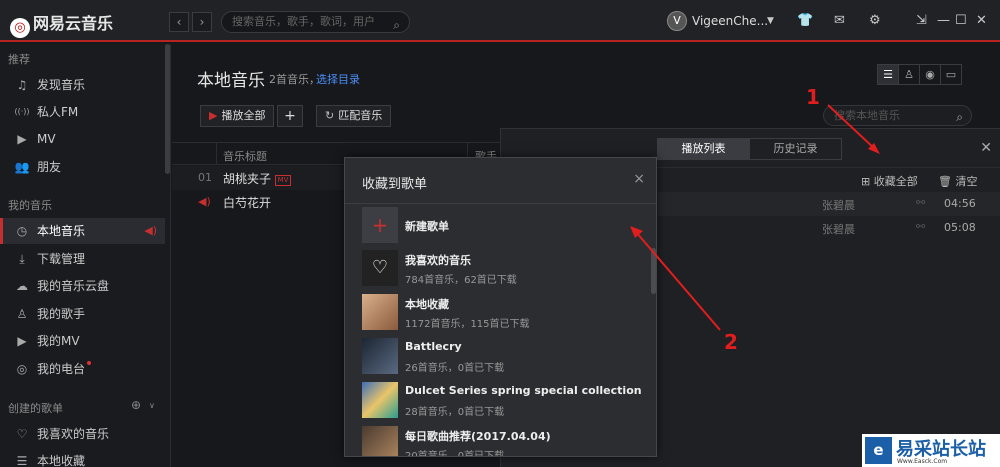 The image size is (1000, 467). I want to click on annotation-arrows, so click(755, 217).